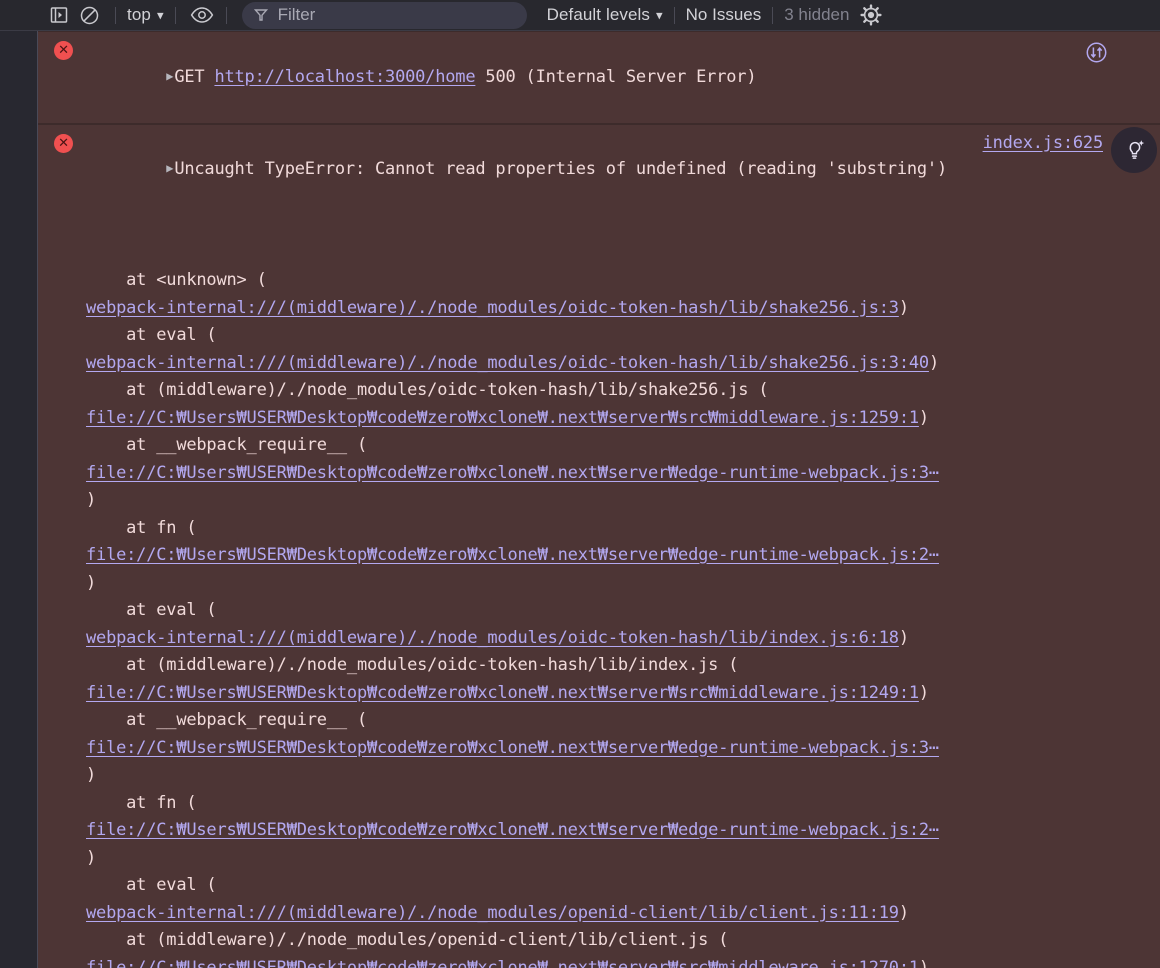 The height and width of the screenshot is (968, 1160). I want to click on ask-ai-icon, so click(1134, 149).